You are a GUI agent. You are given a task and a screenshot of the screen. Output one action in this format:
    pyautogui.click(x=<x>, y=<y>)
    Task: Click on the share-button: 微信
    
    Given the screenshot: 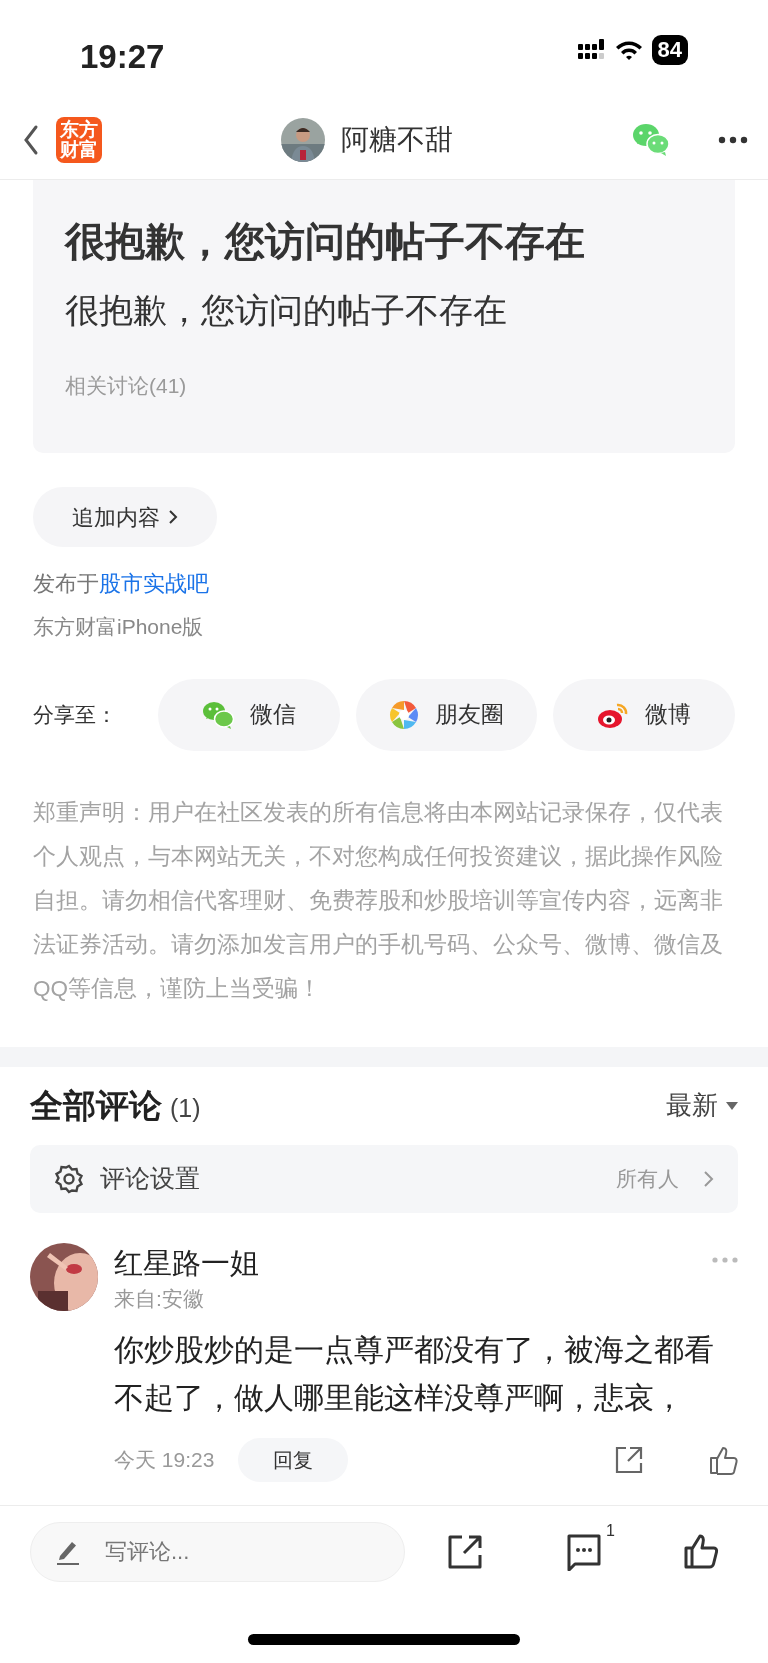 What is the action you would take?
    pyautogui.click(x=249, y=714)
    